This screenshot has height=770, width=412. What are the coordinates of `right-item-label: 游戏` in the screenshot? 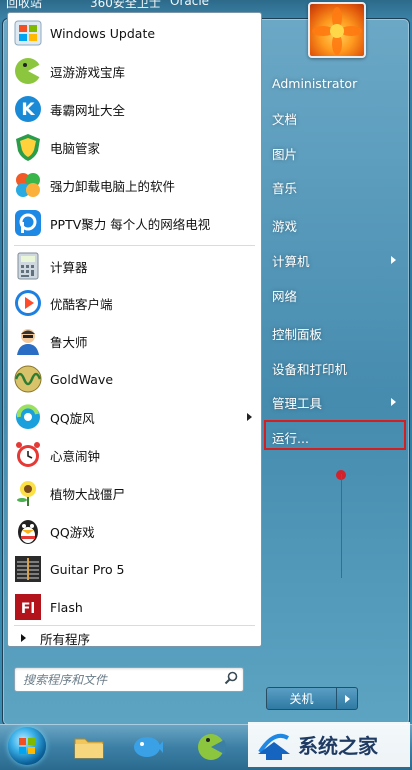 It's located at (285, 226).